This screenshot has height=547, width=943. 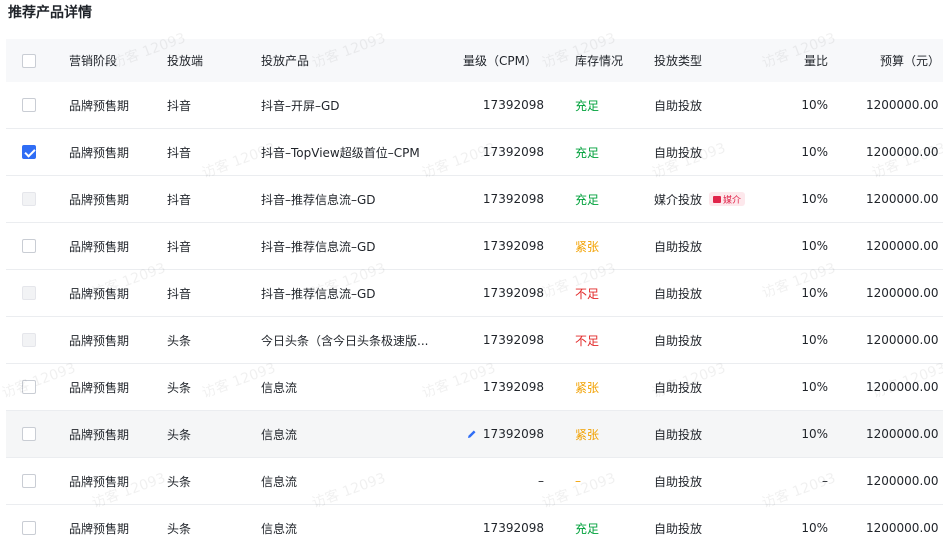 What do you see at coordinates (500, 61) in the screenshot?
I see `header-volume: 量级（CPM）` at bounding box center [500, 61].